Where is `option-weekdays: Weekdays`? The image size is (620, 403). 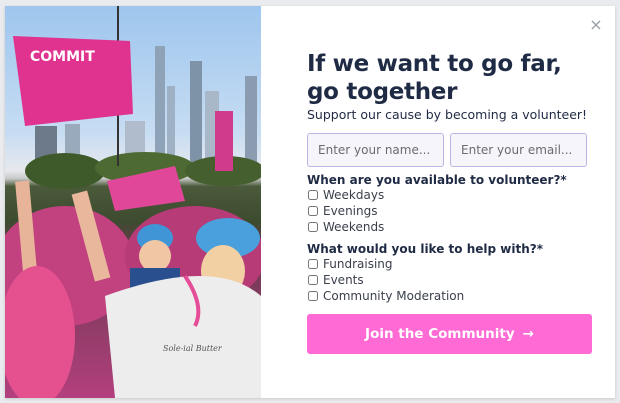 option-weekdays: Weekdays is located at coordinates (452, 195).